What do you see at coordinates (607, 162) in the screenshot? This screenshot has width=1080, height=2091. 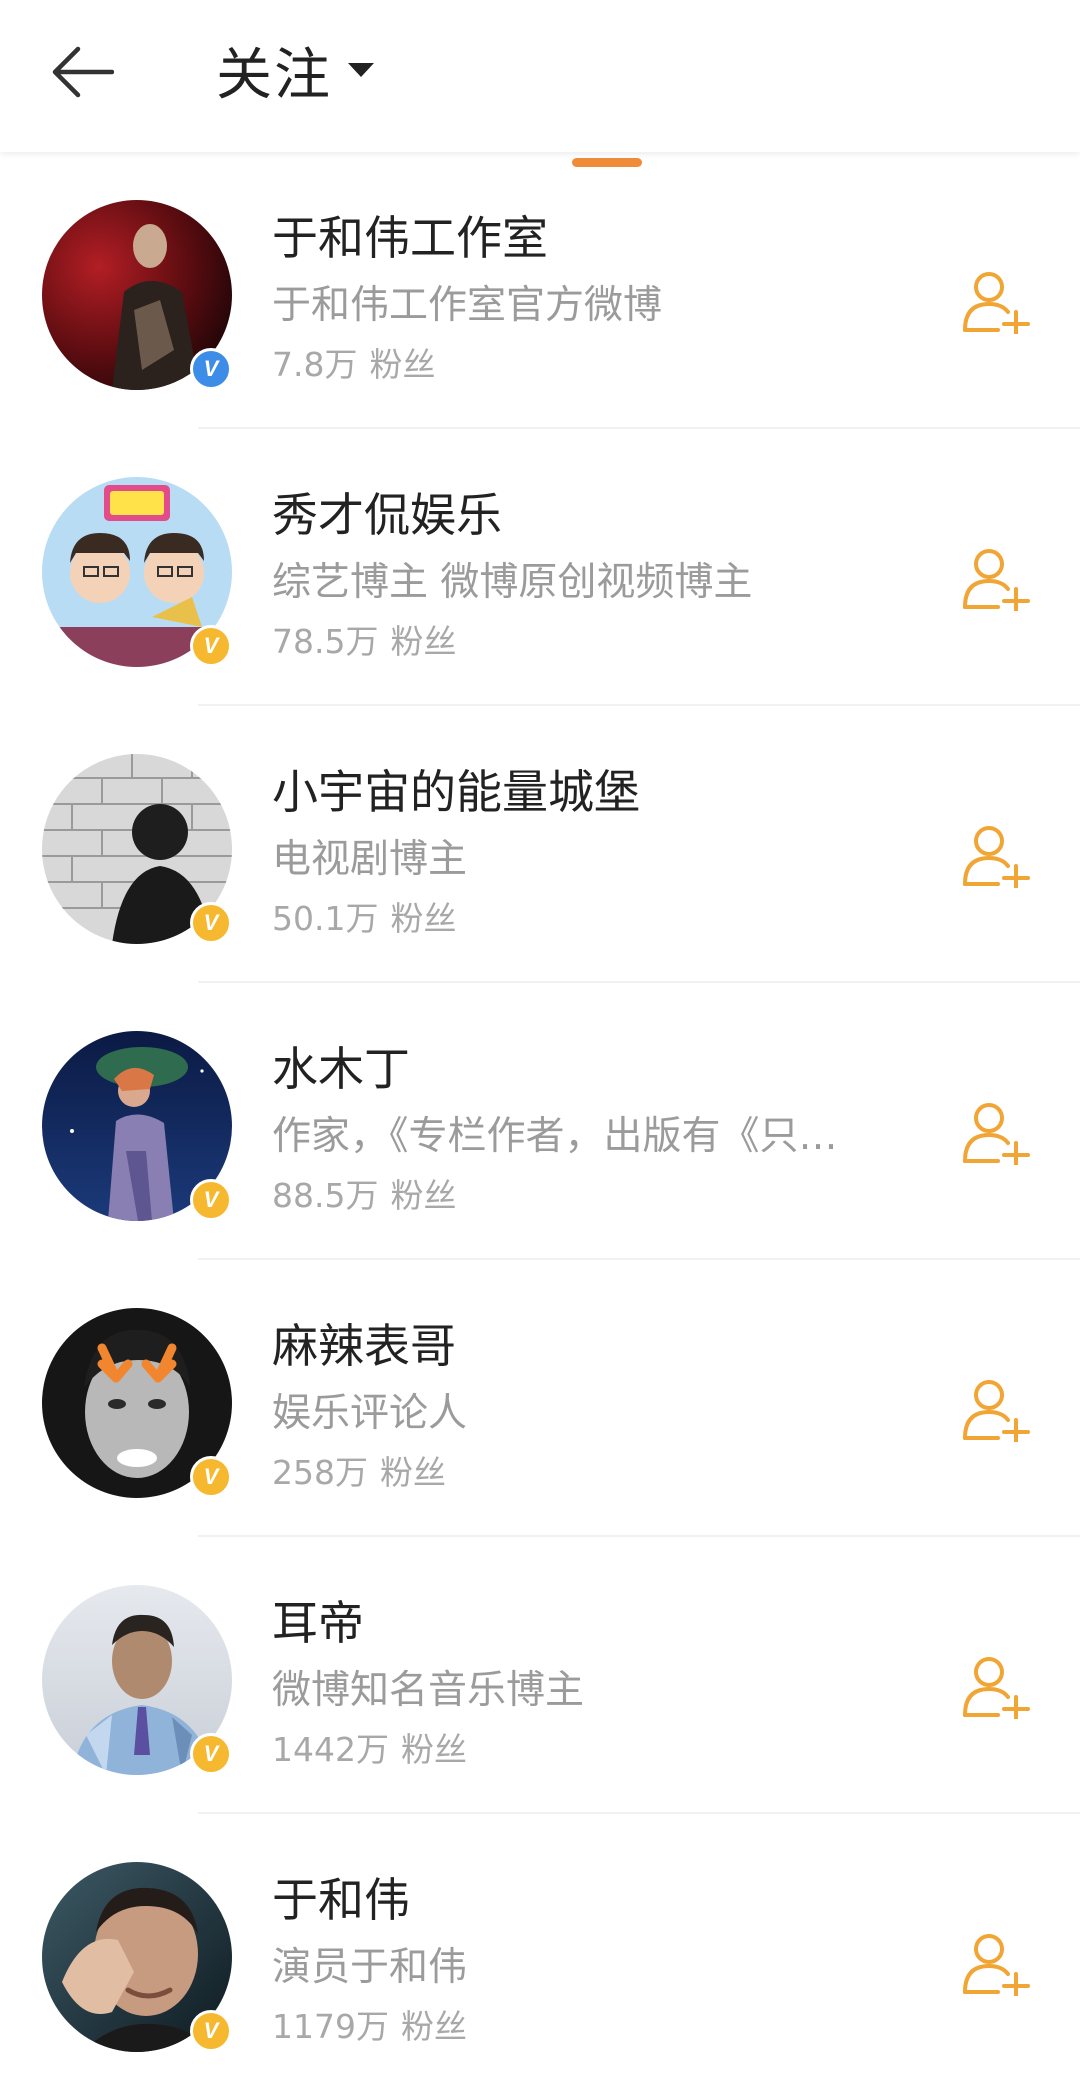 I see `tab-indicator` at bounding box center [607, 162].